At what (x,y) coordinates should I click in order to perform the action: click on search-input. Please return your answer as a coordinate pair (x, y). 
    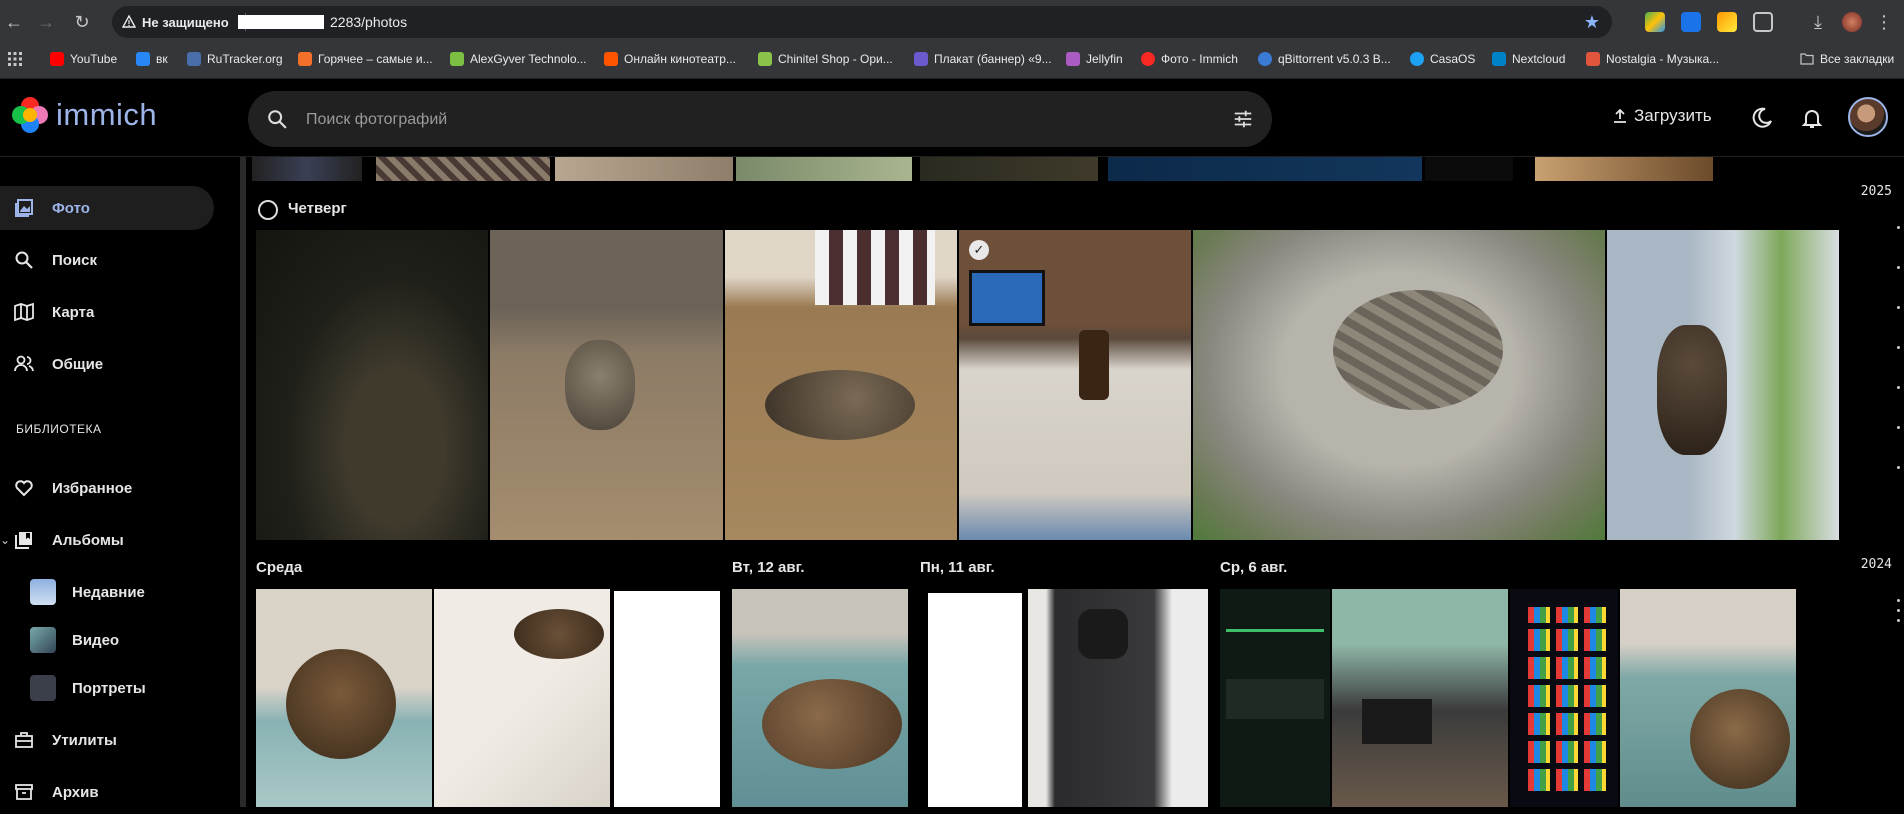
    Looking at the image, I should click on (746, 120).